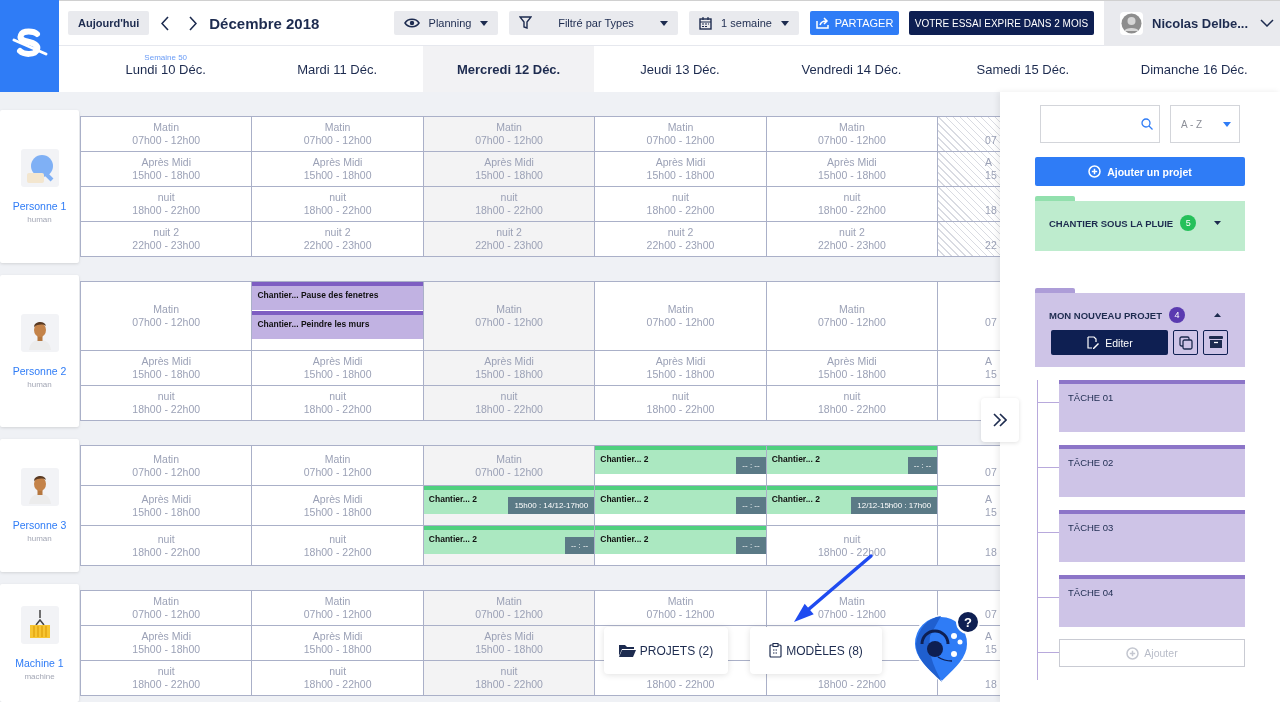 The width and height of the screenshot is (1280, 702). Describe the element at coordinates (39, 624) in the screenshot. I see `avatar-icon` at that location.